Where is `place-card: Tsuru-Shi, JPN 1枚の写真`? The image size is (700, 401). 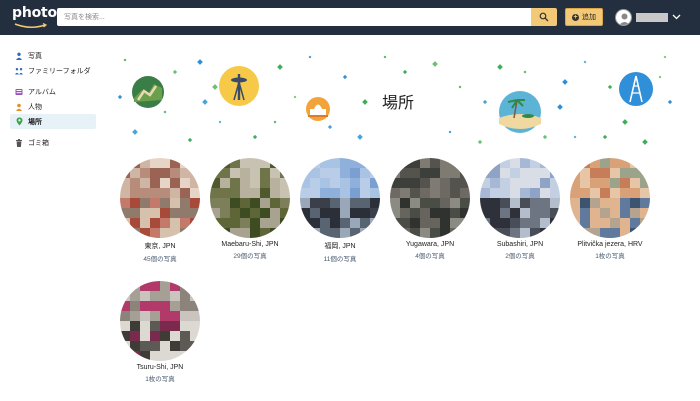
place-card: Tsuru-Shi, JPN 1枚の写真 is located at coordinates (160, 332).